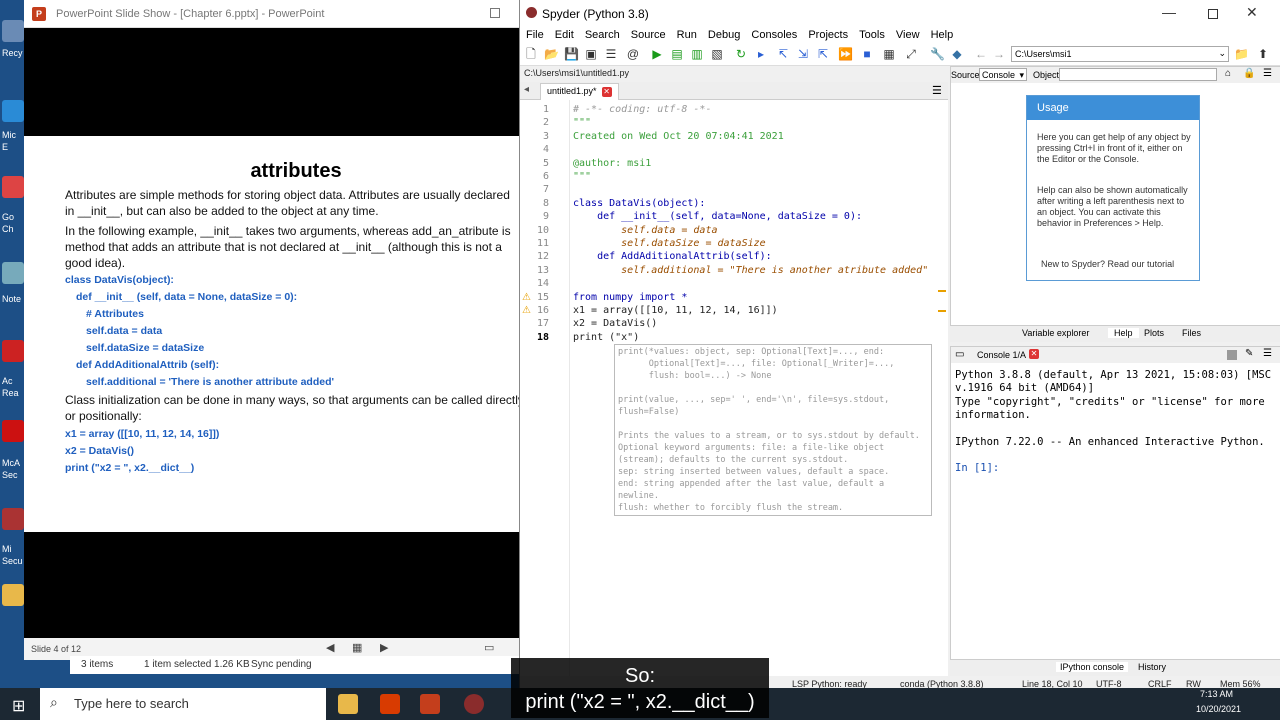 This screenshot has width=1280, height=720. What do you see at coordinates (957, 54) in the screenshot?
I see `python-icon: ◆` at bounding box center [957, 54].